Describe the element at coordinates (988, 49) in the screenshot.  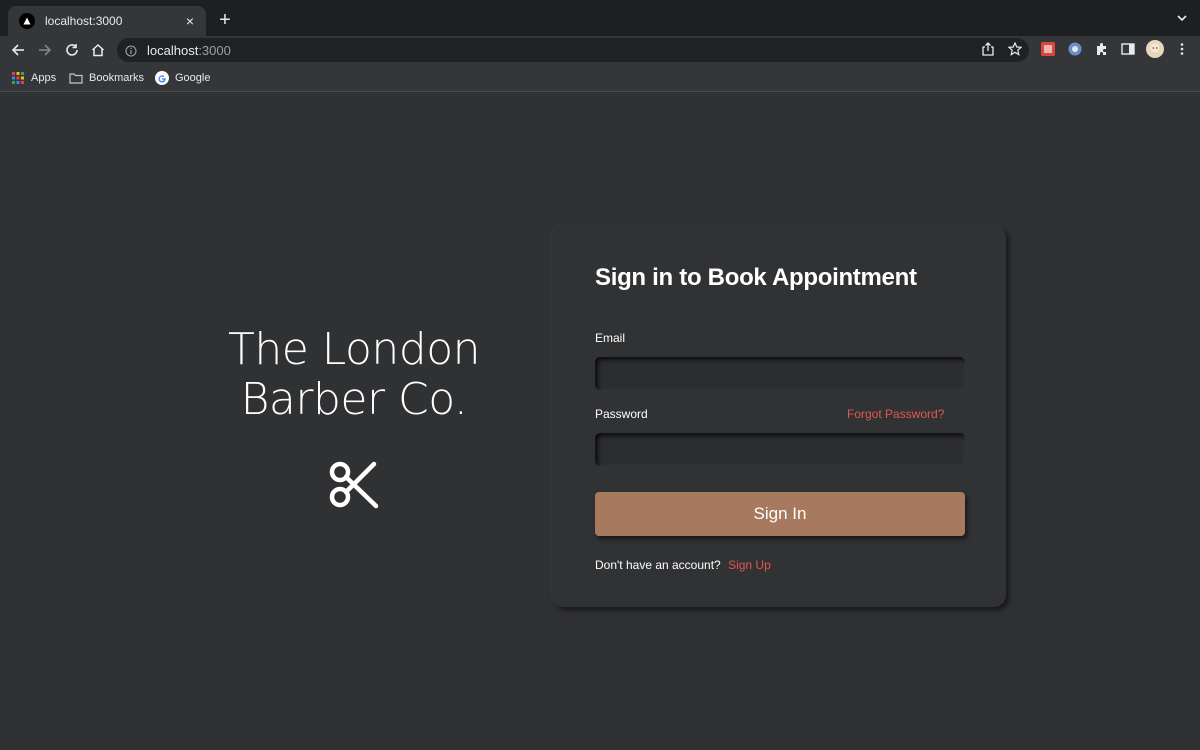
I see `share-icon` at that location.